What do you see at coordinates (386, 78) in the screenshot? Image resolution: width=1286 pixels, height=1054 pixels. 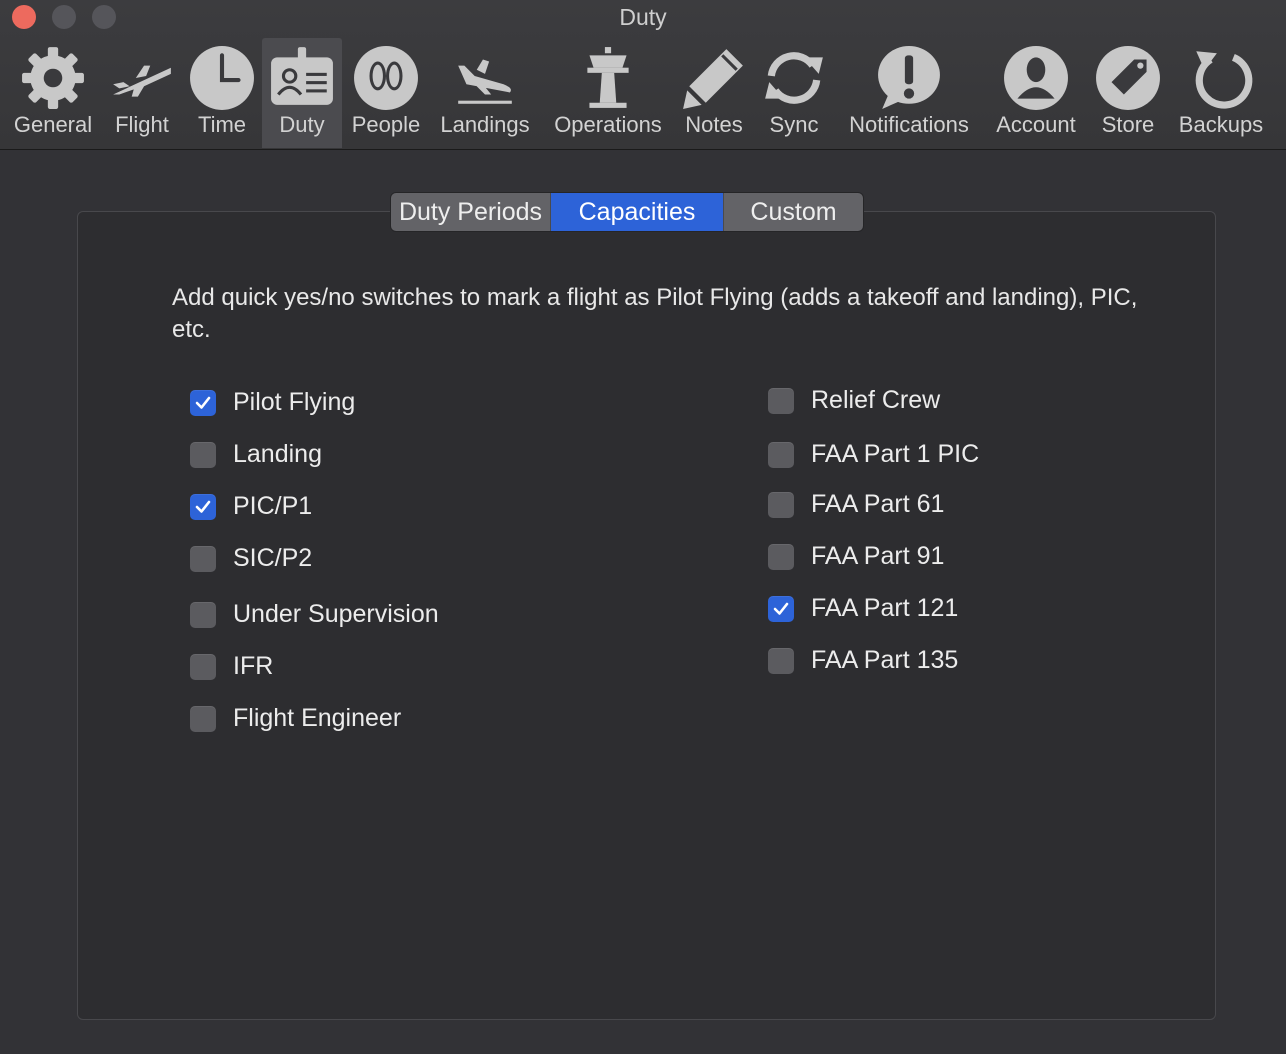 I see `people-icon` at bounding box center [386, 78].